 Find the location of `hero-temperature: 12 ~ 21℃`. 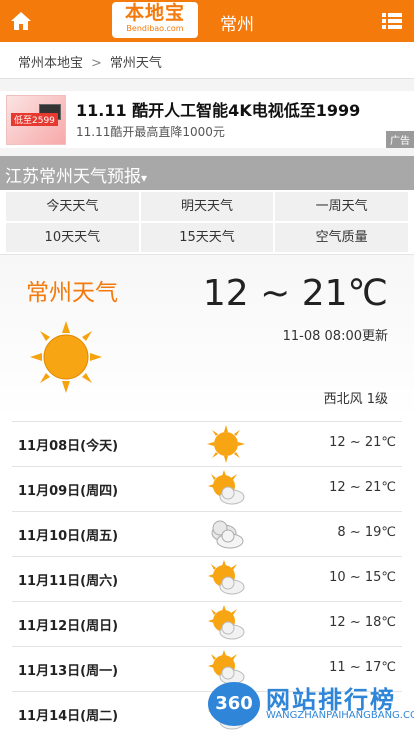

hero-temperature: 12 ~ 21℃ is located at coordinates (295, 293).